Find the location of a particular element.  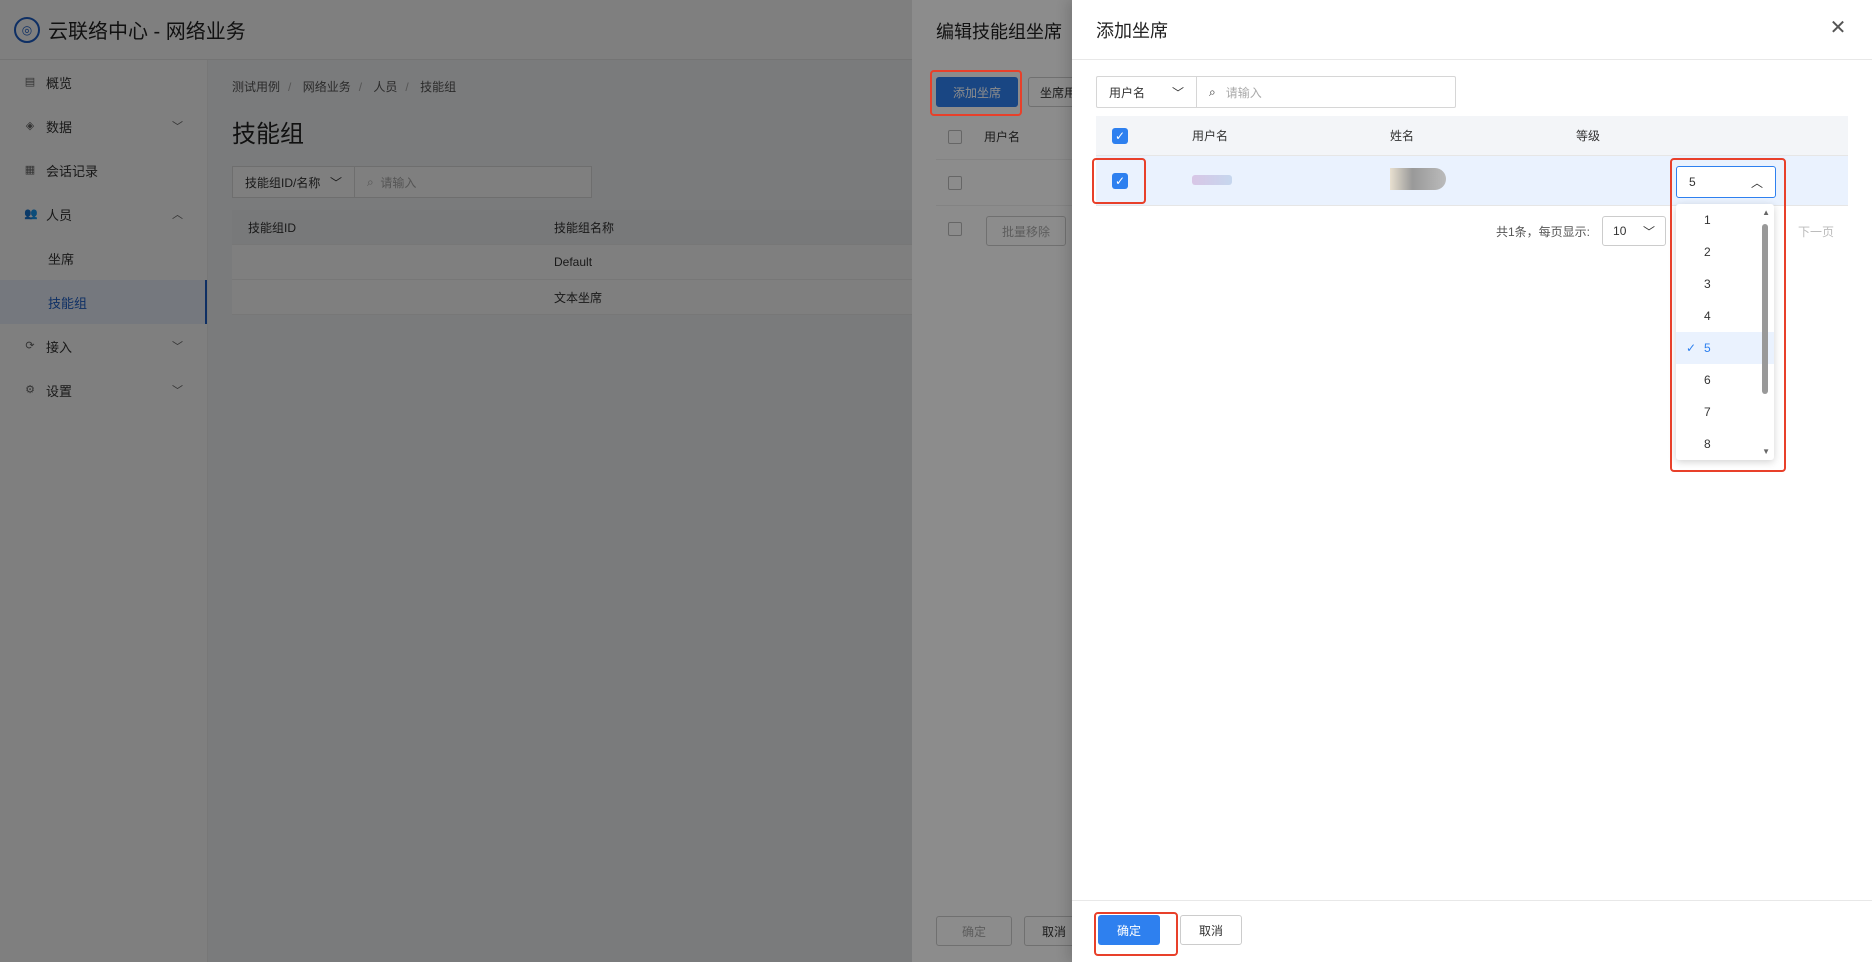

pagination-total: 共1条，每页显示: is located at coordinates (1543, 231).